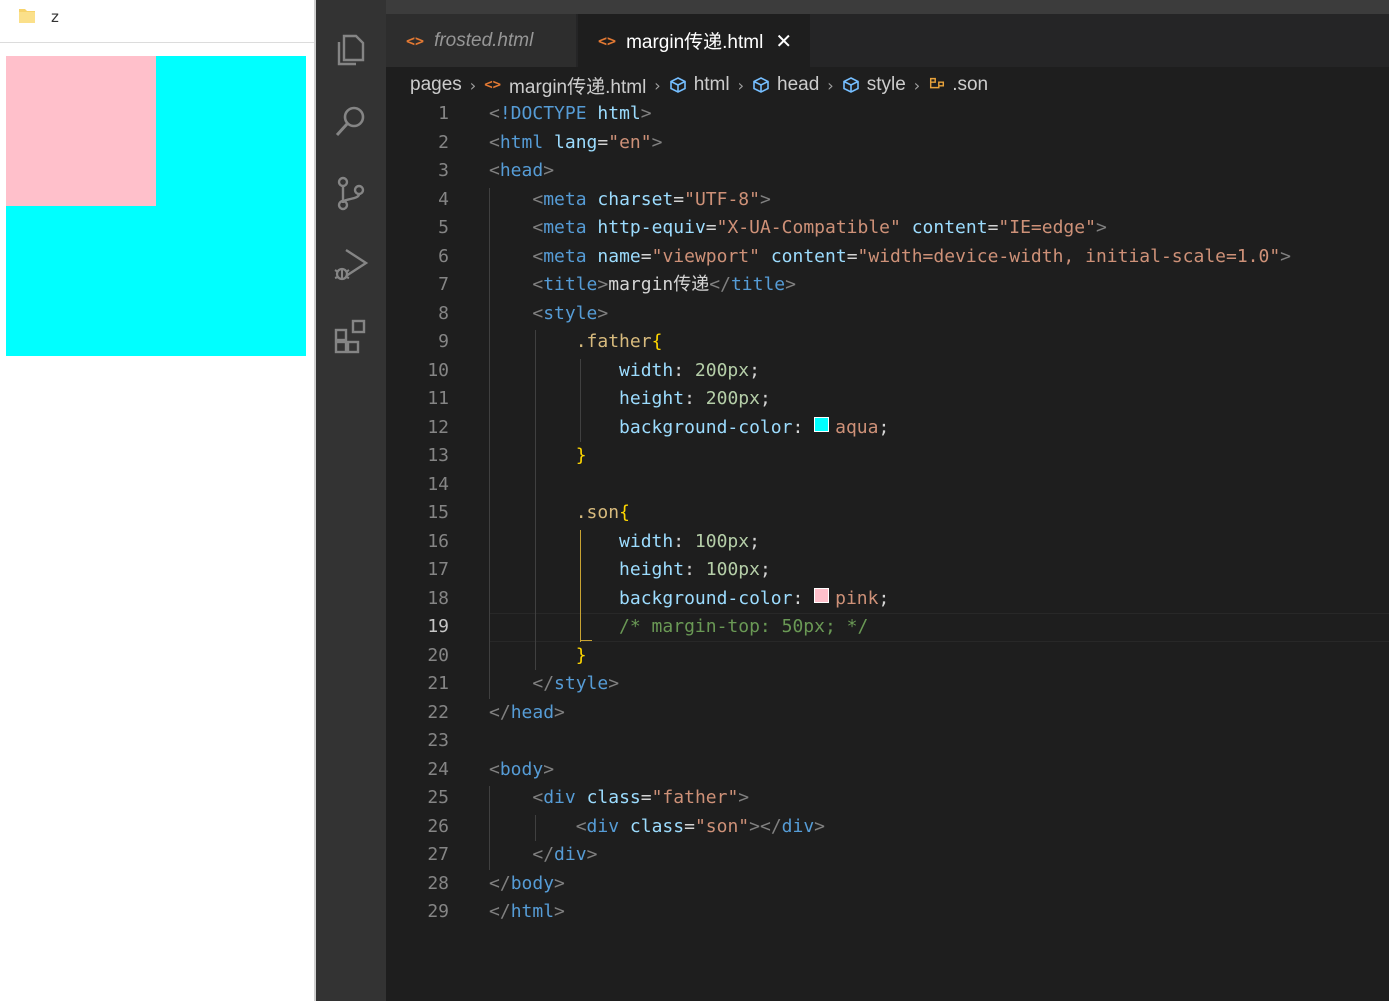  What do you see at coordinates (887, 285) in the screenshot?
I see `code-line: 7 <title>margin传递</title>` at bounding box center [887, 285].